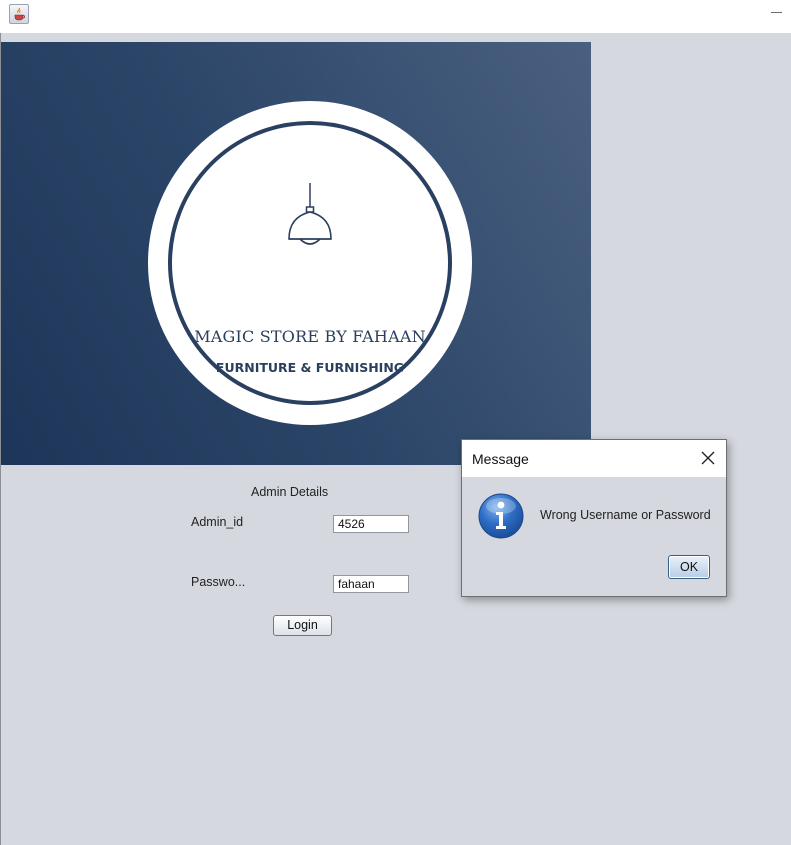 This screenshot has height=845, width=791. What do you see at coordinates (310, 336) in the screenshot?
I see `store-name: MAGIC STORE BY FAHAAN` at bounding box center [310, 336].